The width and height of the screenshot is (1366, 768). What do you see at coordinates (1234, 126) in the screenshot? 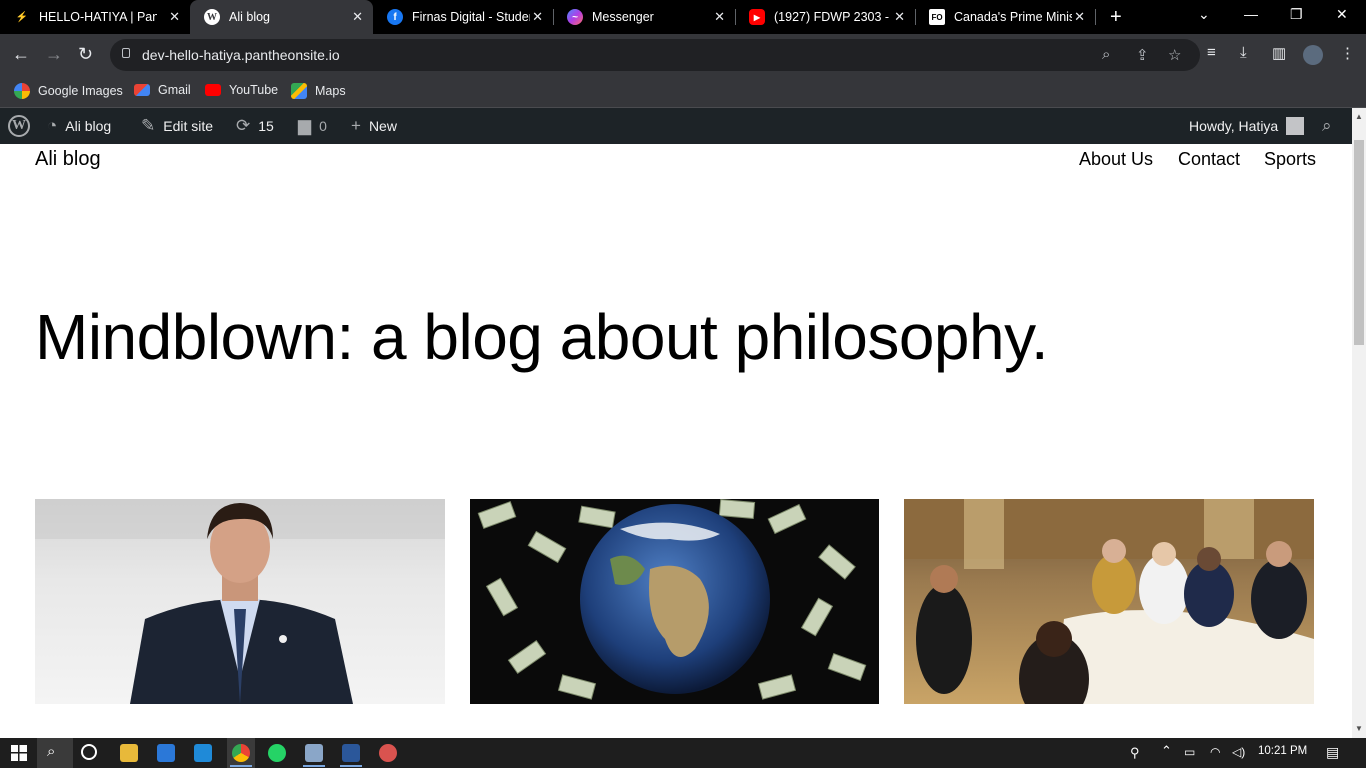
I see `howdy-label: Howdy, Hatiya` at bounding box center [1234, 126].